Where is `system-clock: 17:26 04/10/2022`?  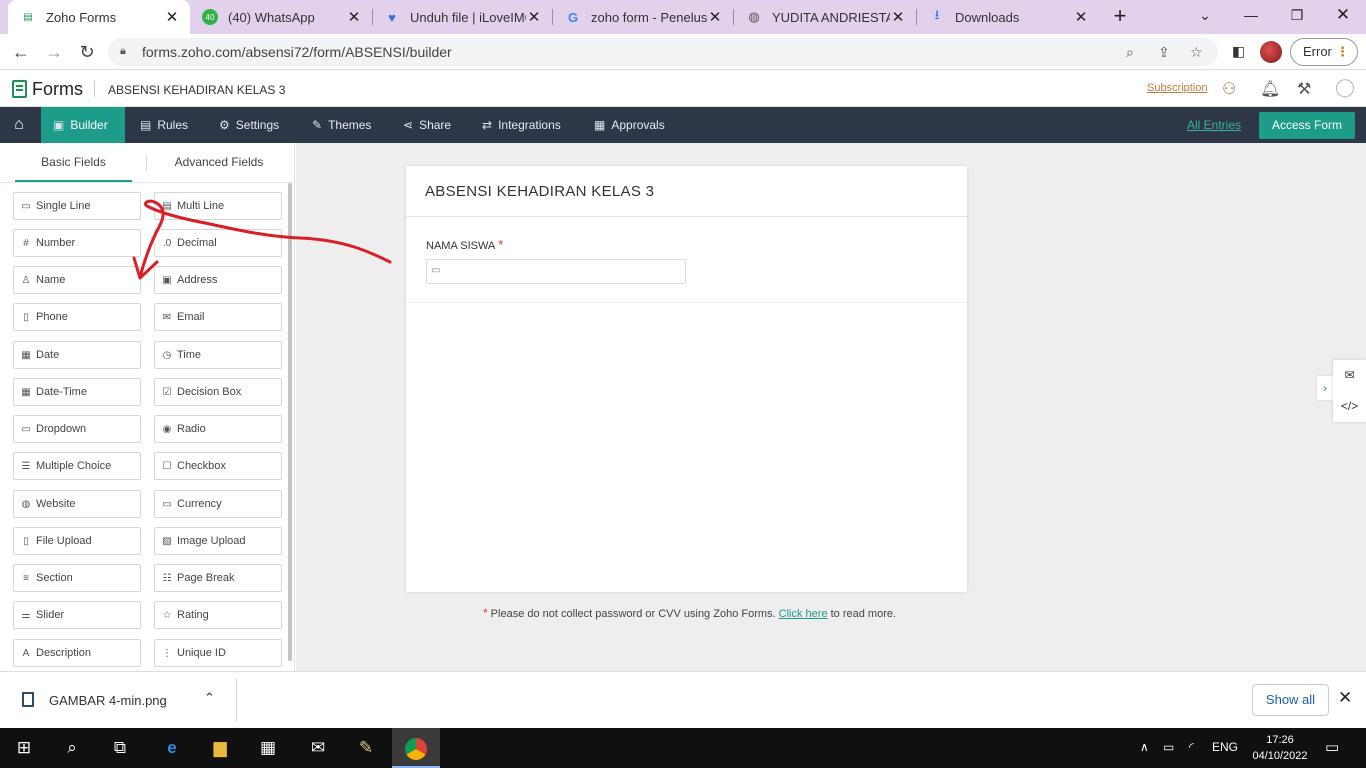
system-clock: 17:26 04/10/2022 is located at coordinates (1280, 748).